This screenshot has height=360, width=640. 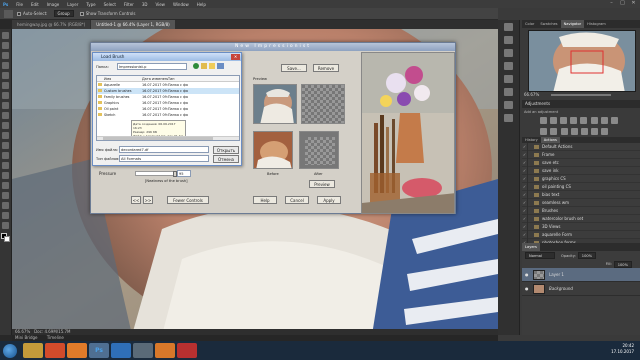 What do you see at coordinates (585, 131) in the screenshot?
I see `threshold-icon` at bounding box center [585, 131].